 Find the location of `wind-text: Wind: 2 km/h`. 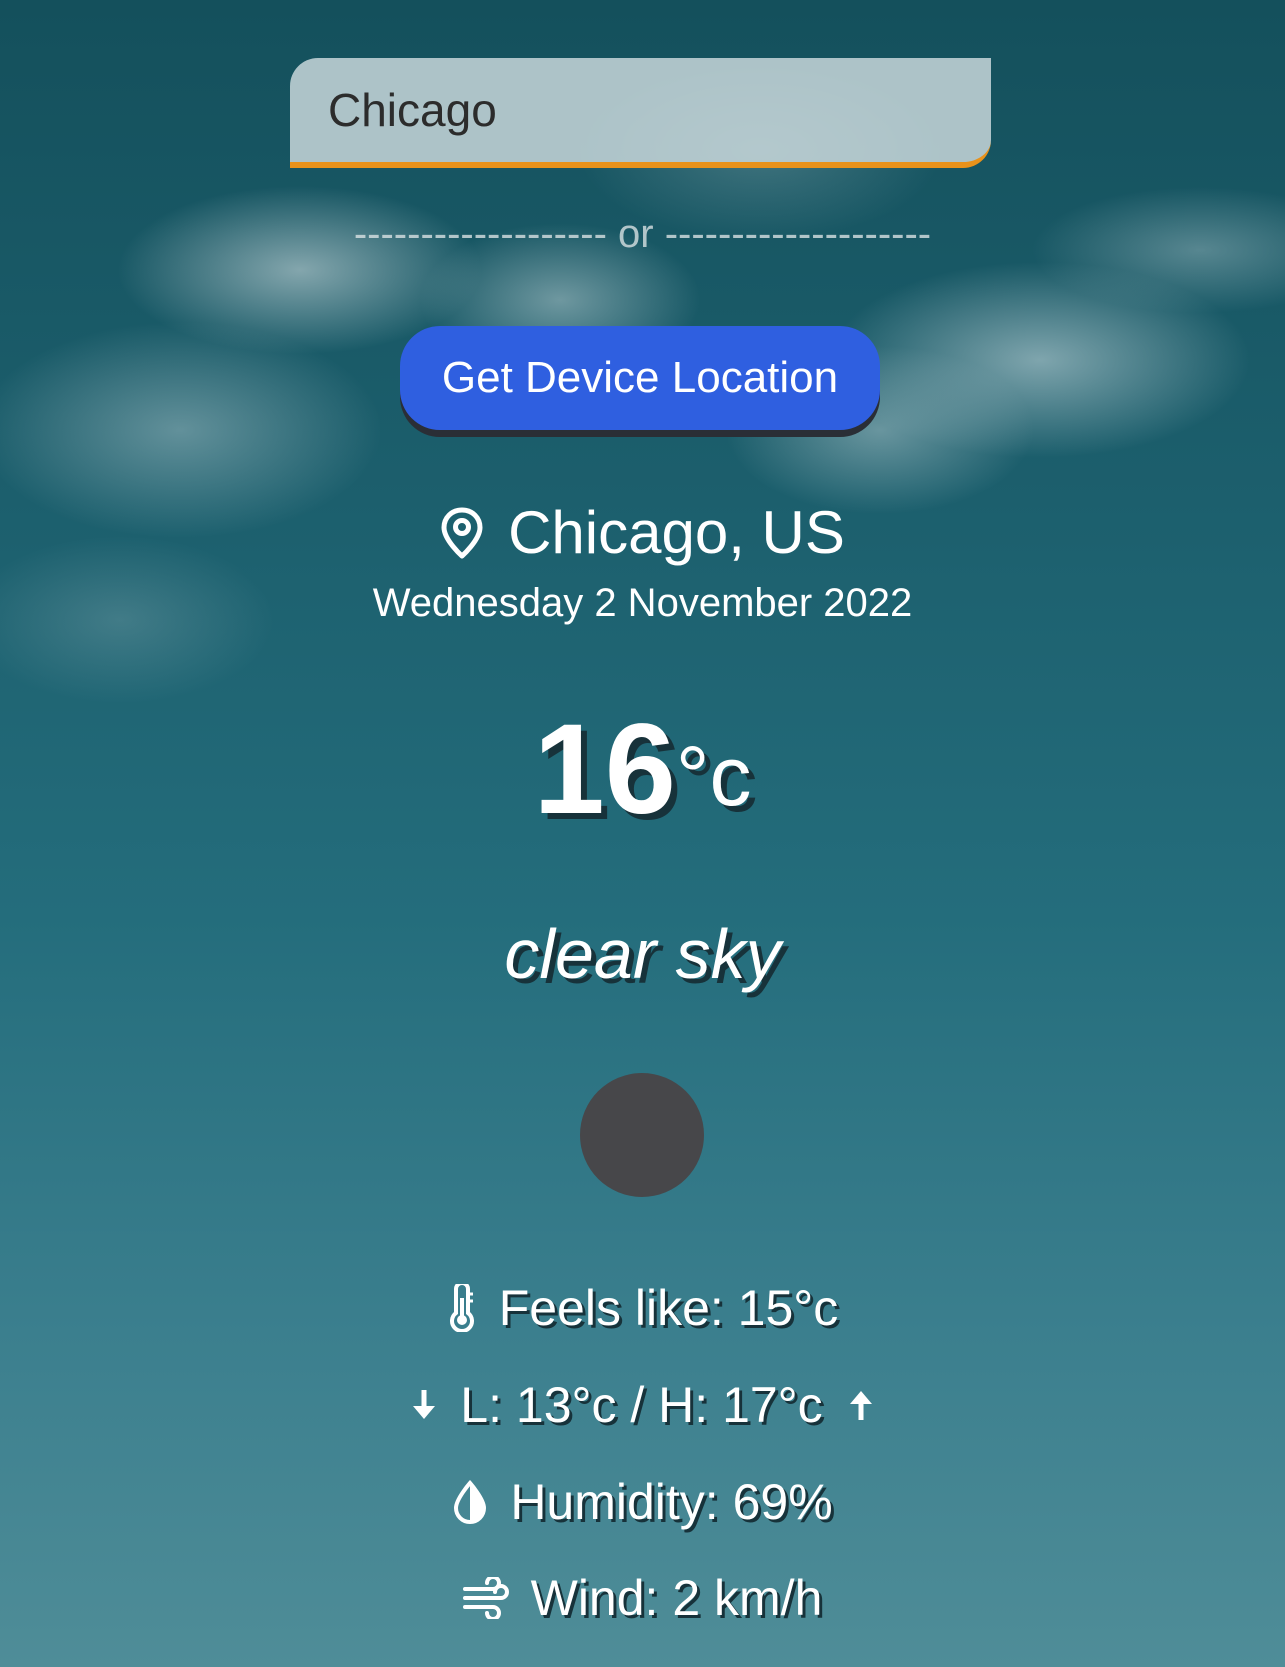

wind-text: Wind: 2 km/h is located at coordinates (676, 1598).